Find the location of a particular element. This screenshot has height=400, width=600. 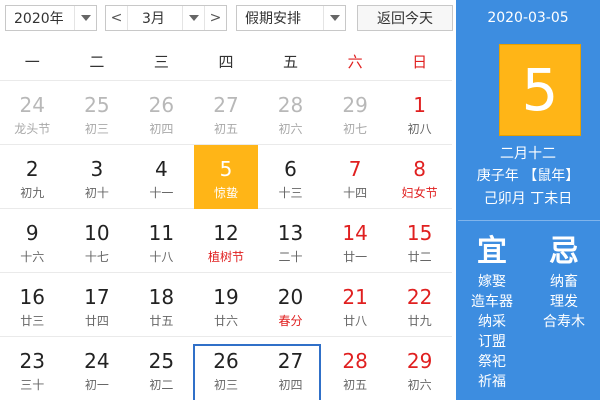

ji-item: 纳畜 is located at coordinates (564, 282).